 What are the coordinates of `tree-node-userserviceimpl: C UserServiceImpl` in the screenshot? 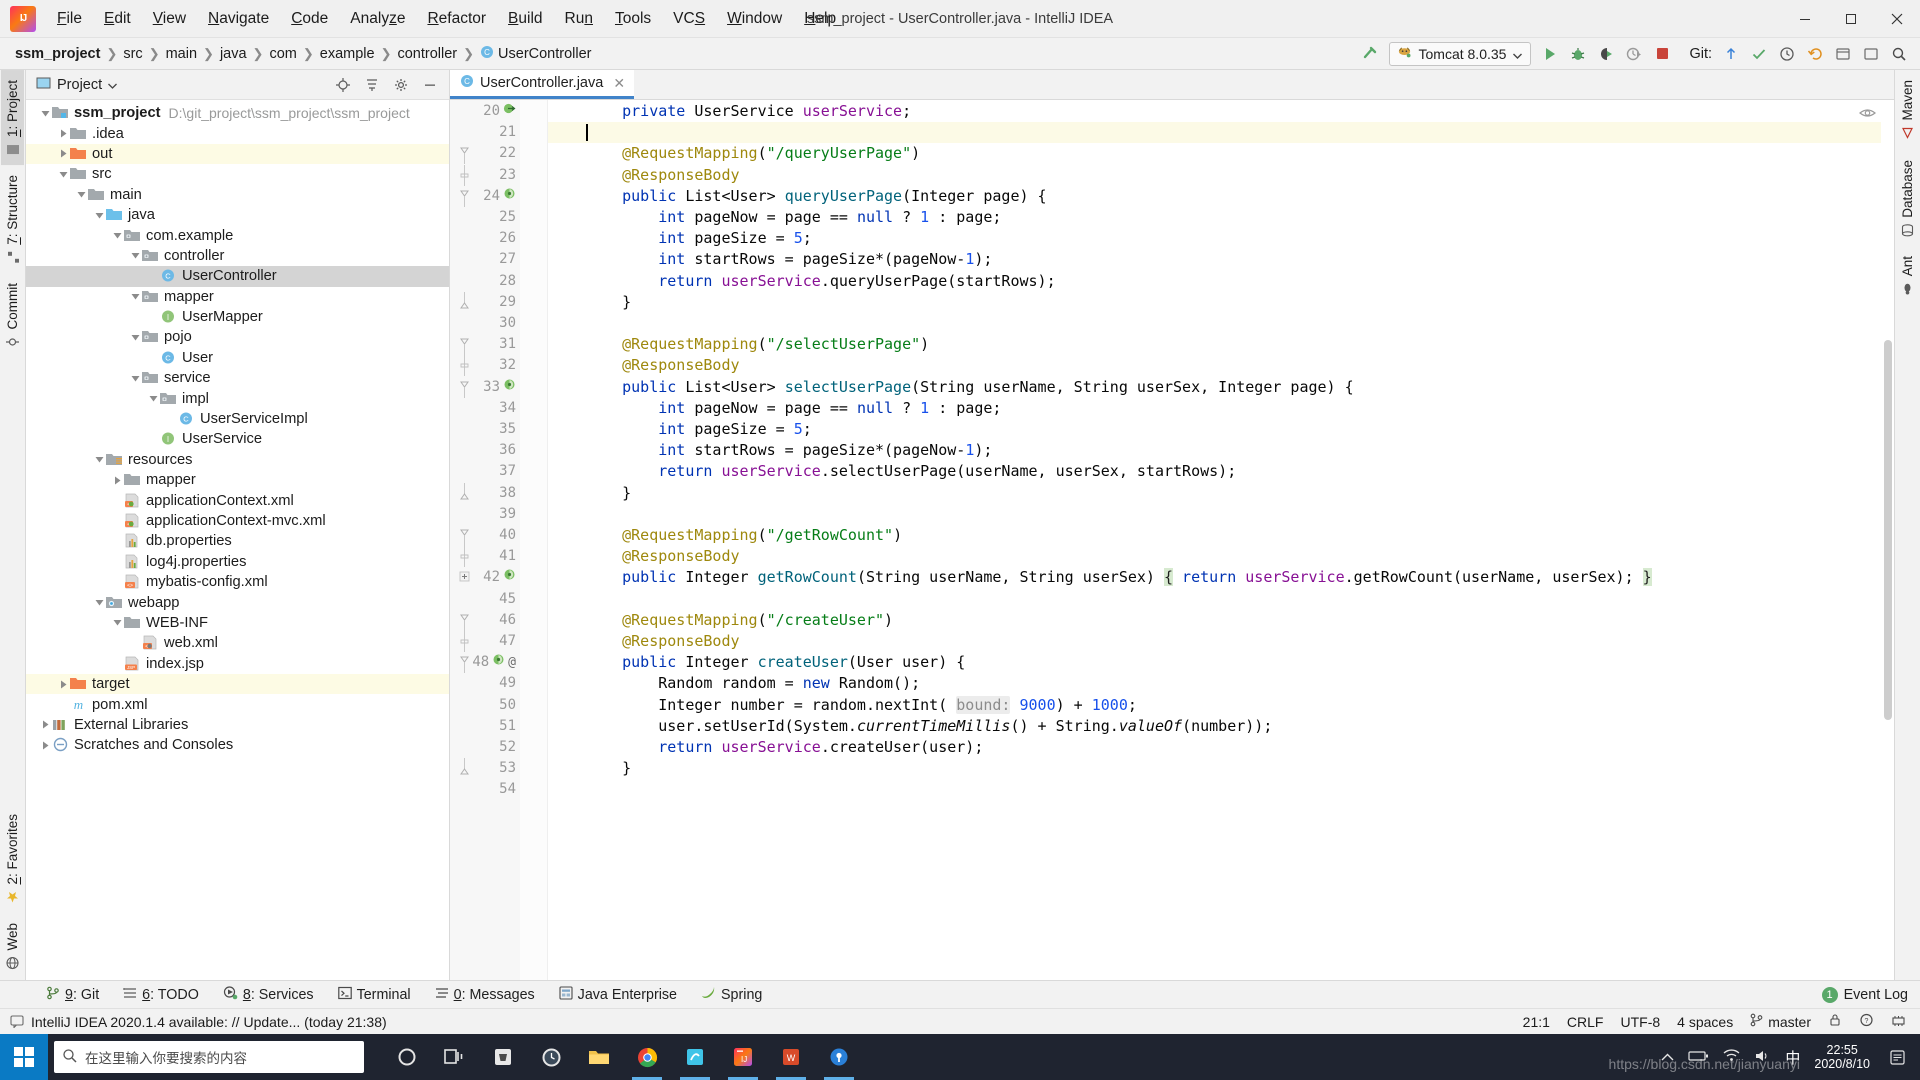 It's located at (237, 419).